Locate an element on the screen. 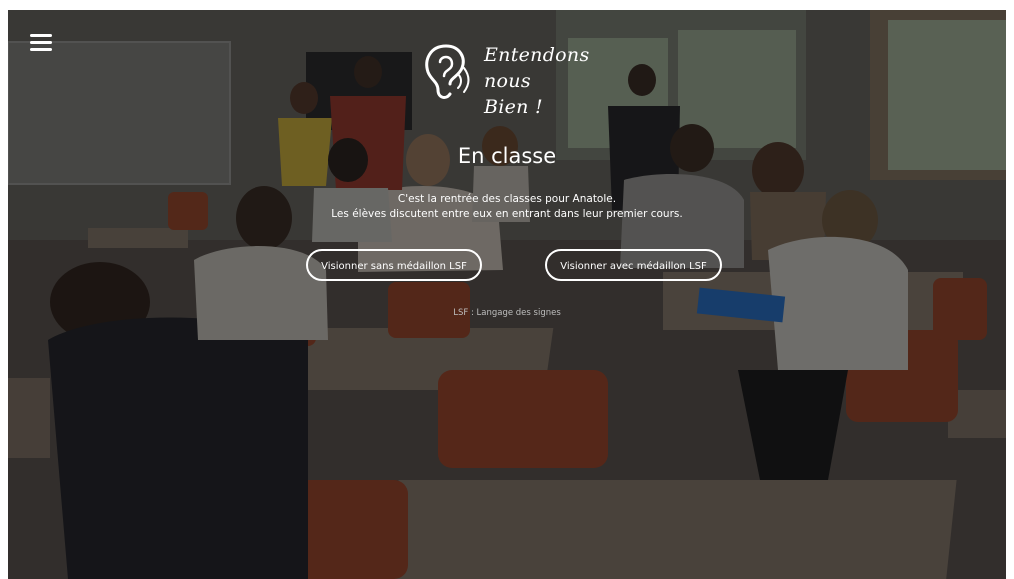  hamburger-icon is located at coordinates (41, 35).